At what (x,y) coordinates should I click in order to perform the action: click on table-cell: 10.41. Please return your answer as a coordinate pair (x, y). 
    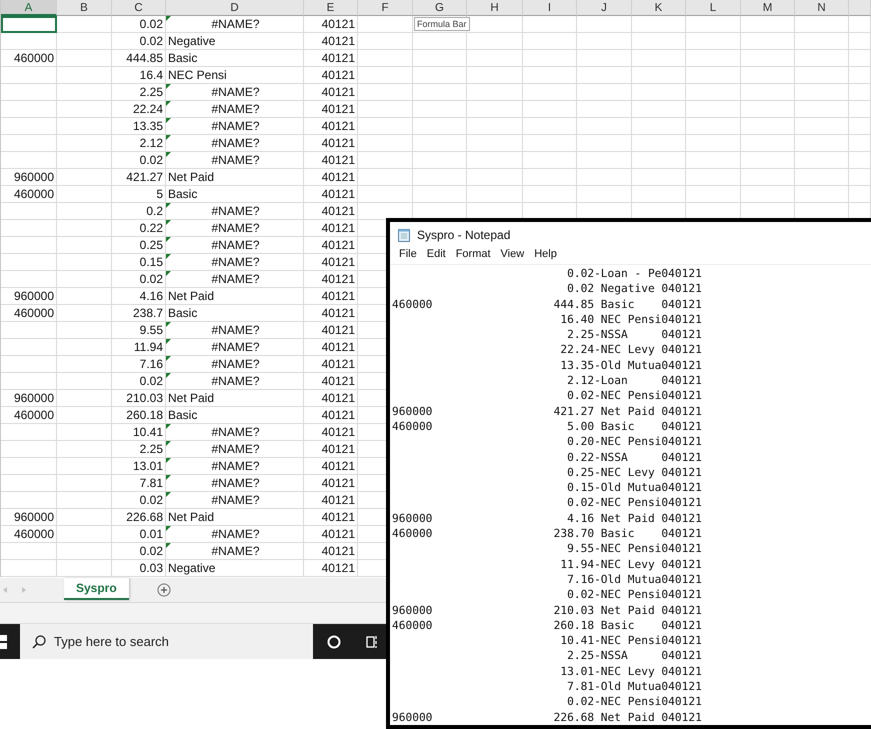
    Looking at the image, I should click on (139, 432).